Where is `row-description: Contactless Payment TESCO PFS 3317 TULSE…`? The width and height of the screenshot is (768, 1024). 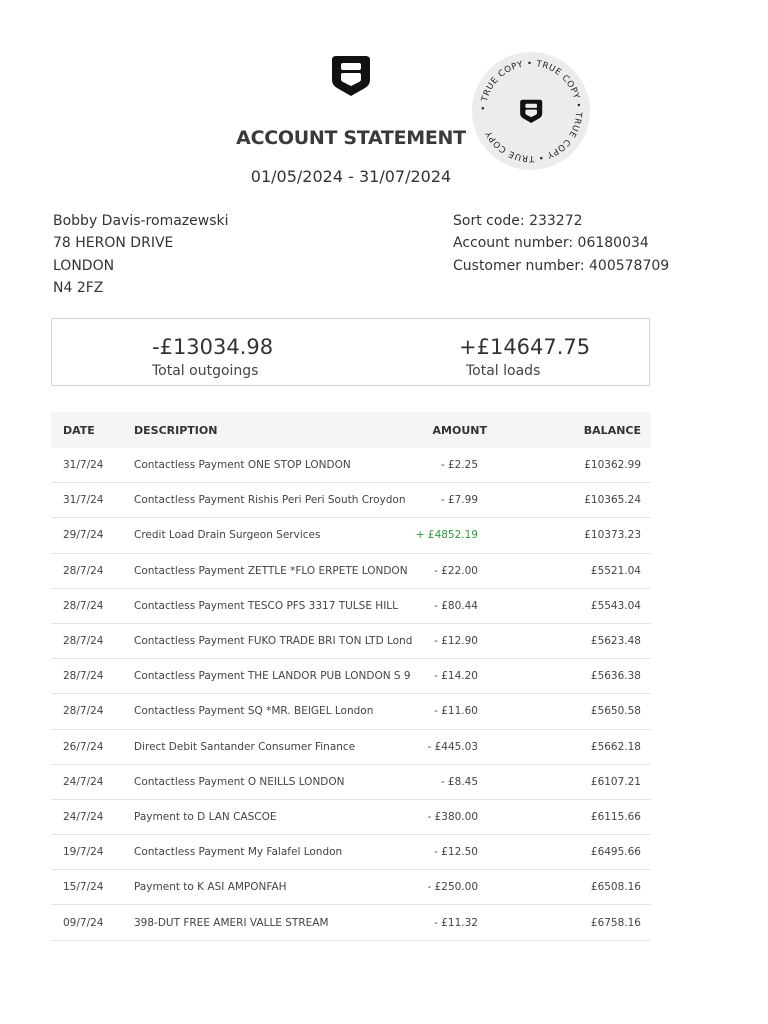
row-description: Contactless Payment TESCO PFS 3317 TULSE… is located at coordinates (266, 605).